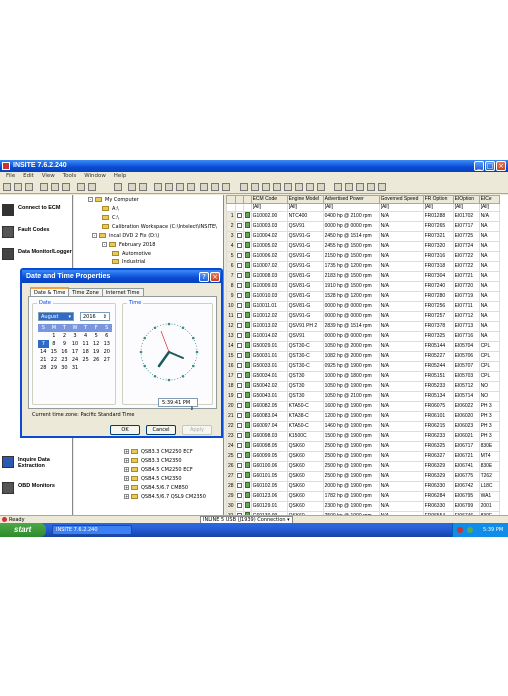  I want to click on play-back-icon, so click(255, 187).